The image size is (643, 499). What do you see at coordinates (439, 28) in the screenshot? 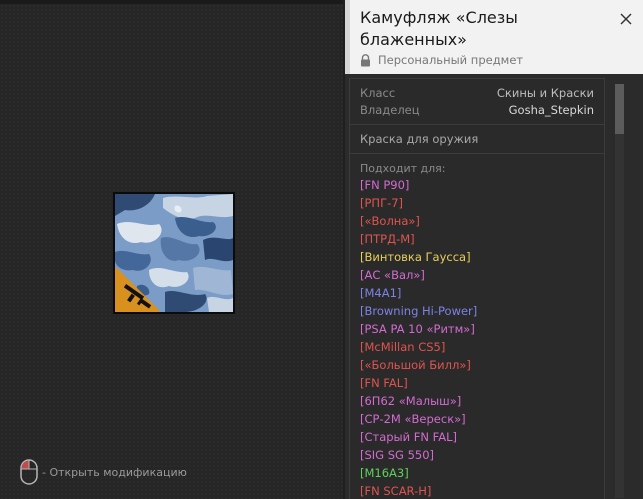
I see `item-title: Камуфляж «Слезы блаженных»` at bounding box center [439, 28].